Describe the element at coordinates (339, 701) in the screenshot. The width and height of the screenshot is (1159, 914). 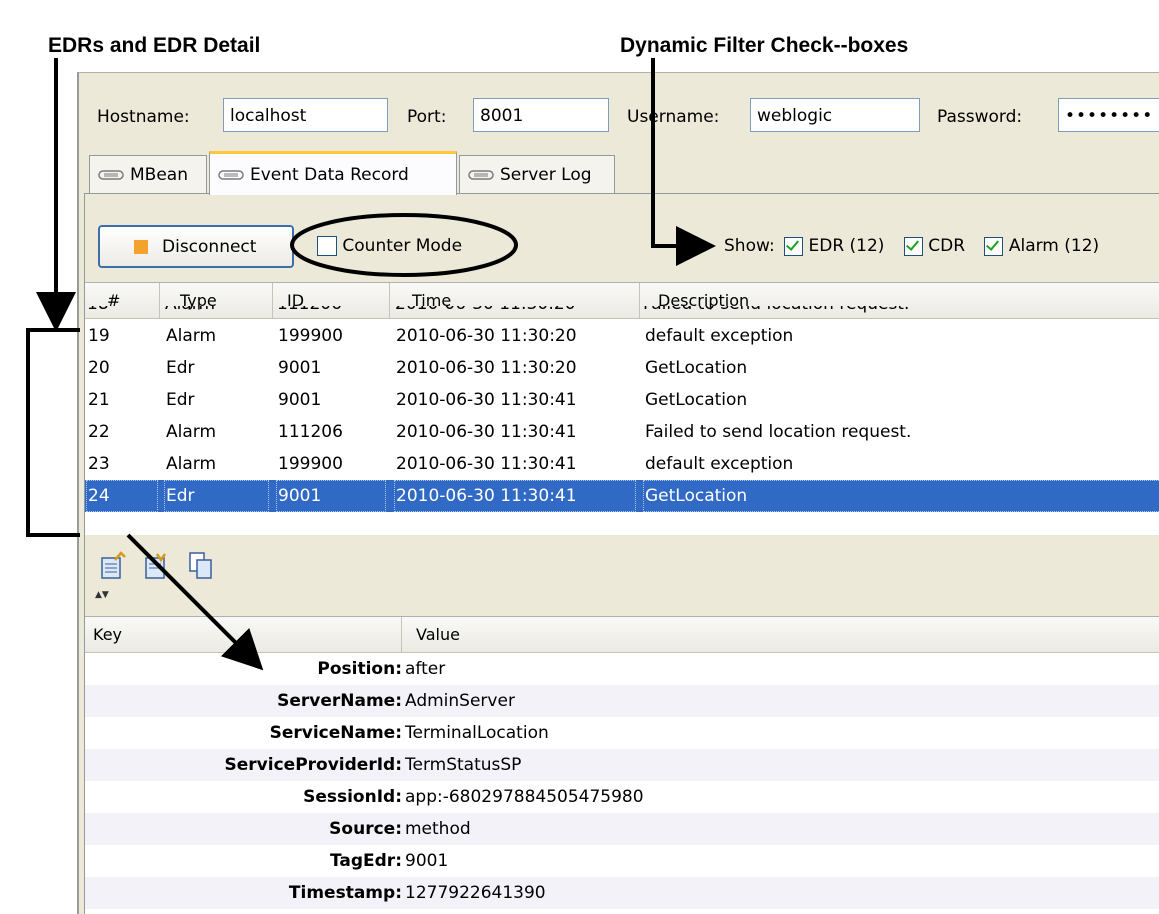
I see `detail-key: ServerName:` at that location.